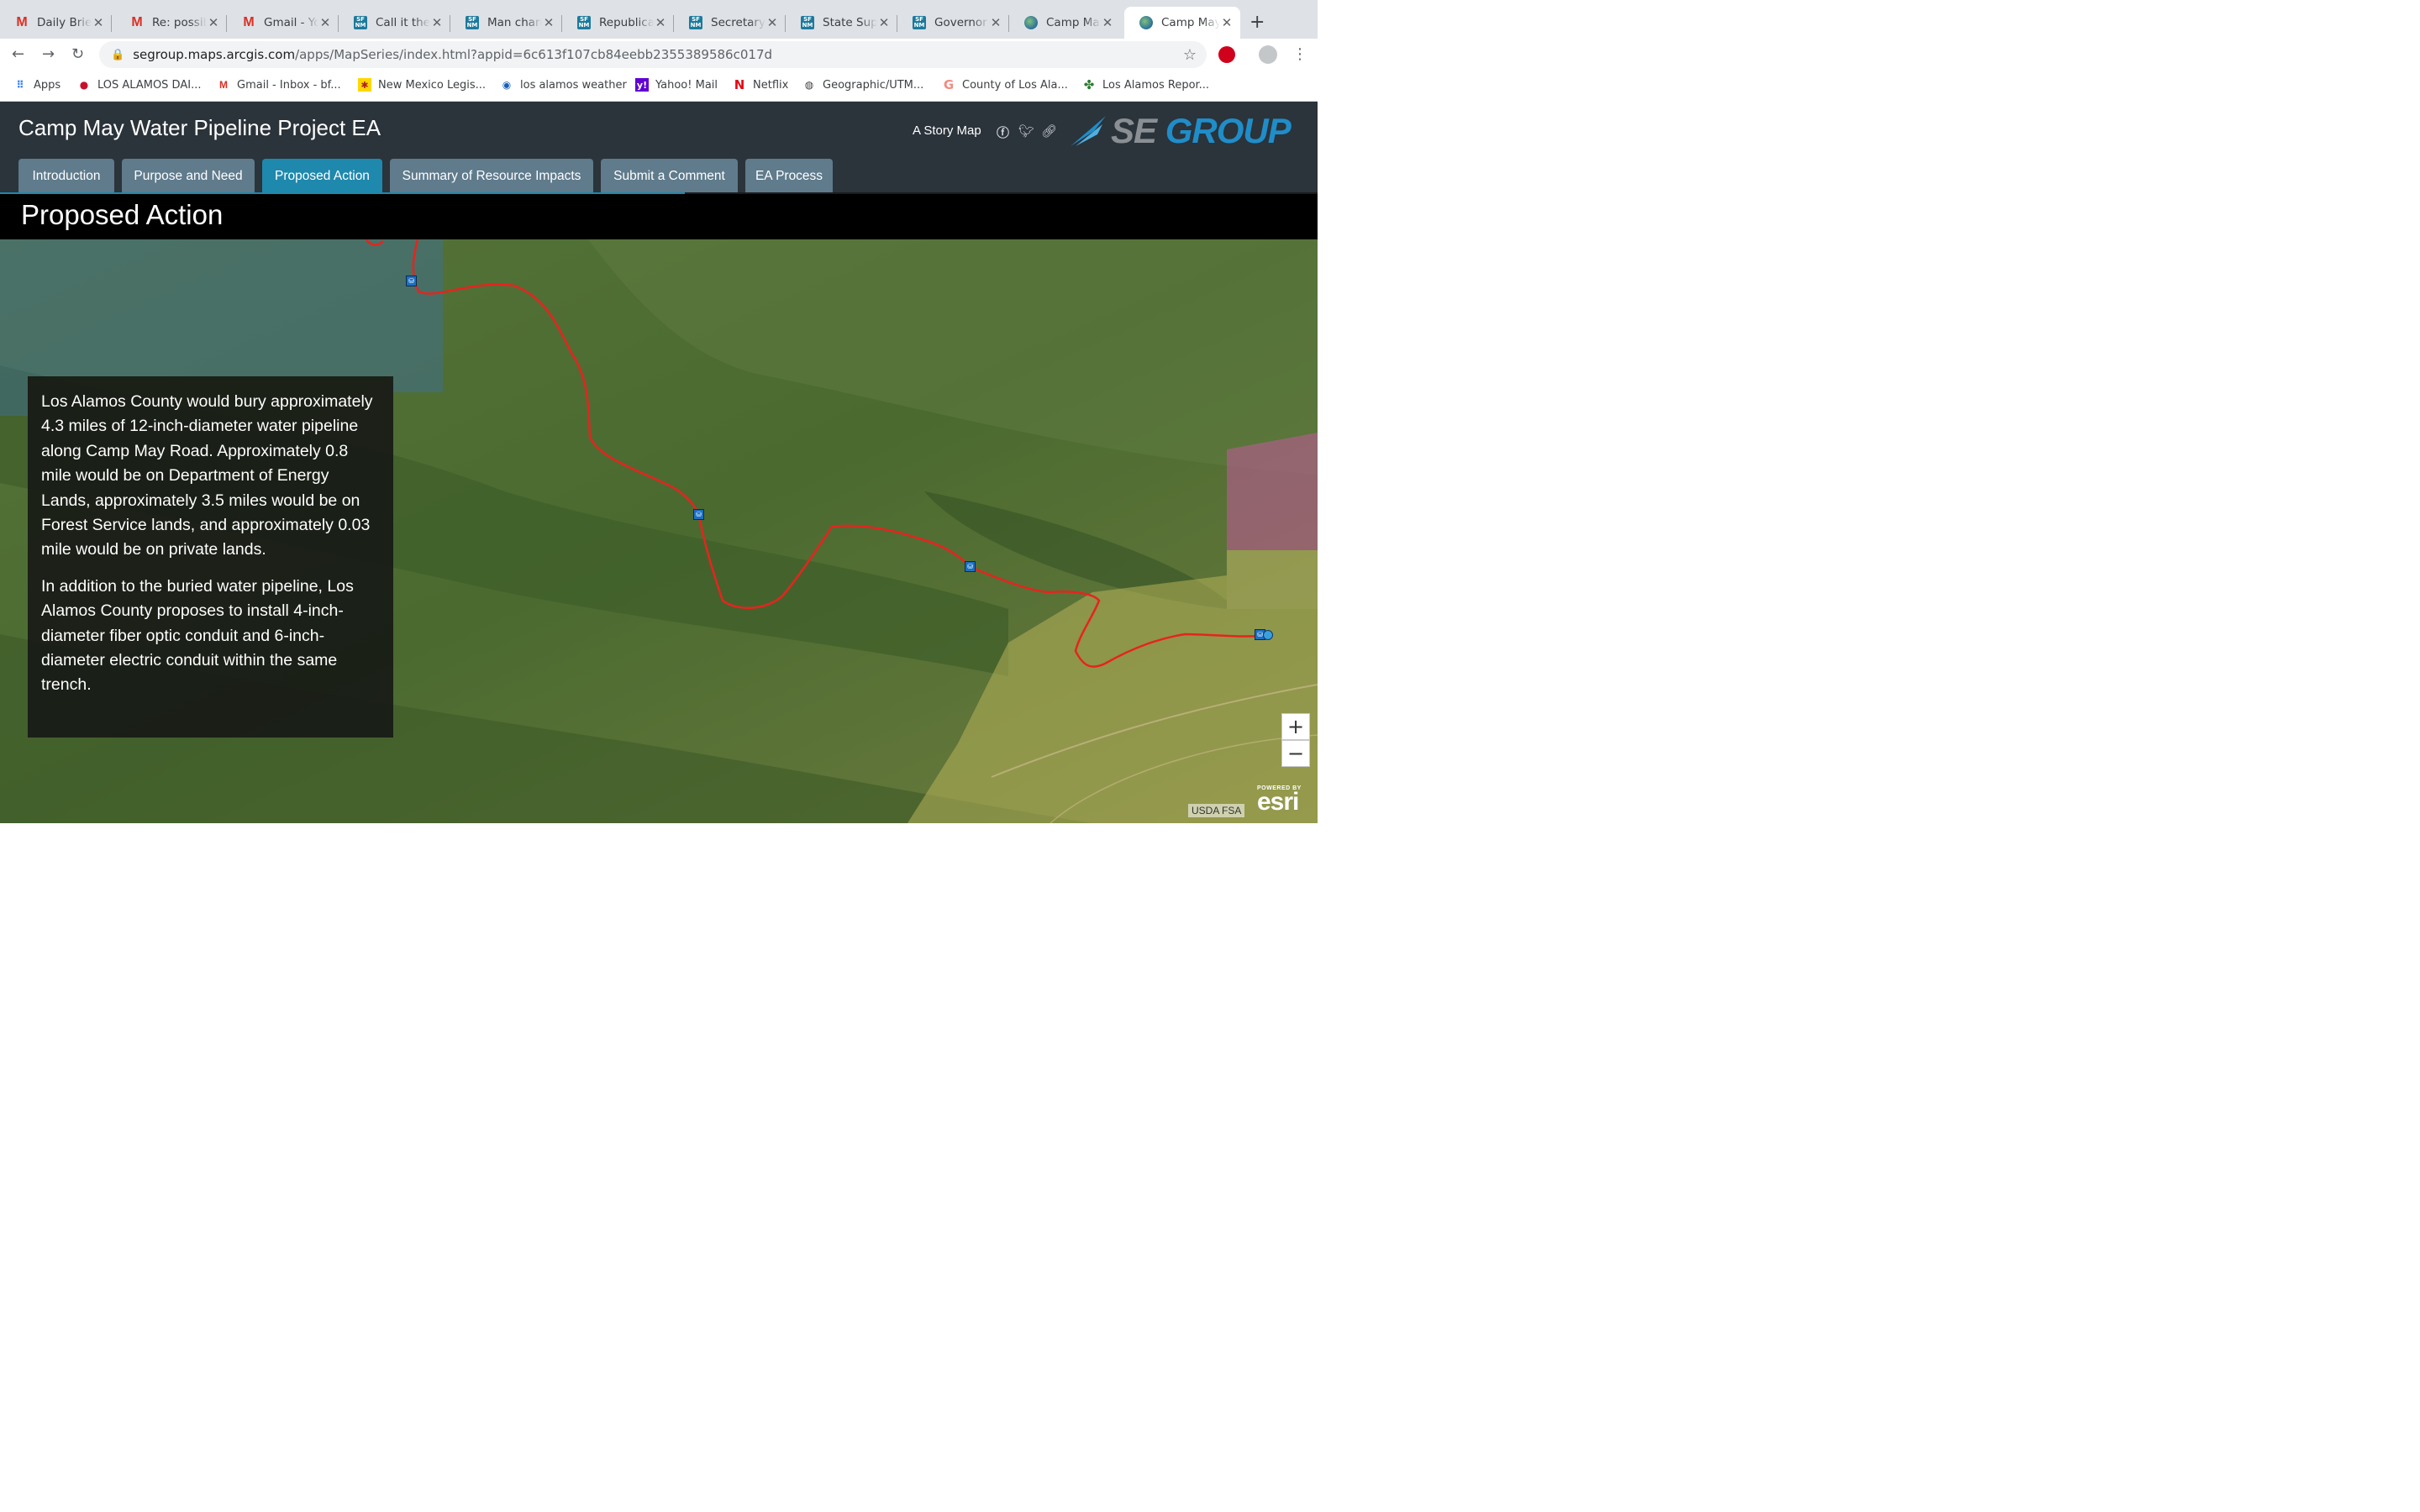 The height and width of the screenshot is (1512, 2420). Describe the element at coordinates (563, 85) in the screenshot. I see `bookmark-item: ◉ los alamos weather` at that location.